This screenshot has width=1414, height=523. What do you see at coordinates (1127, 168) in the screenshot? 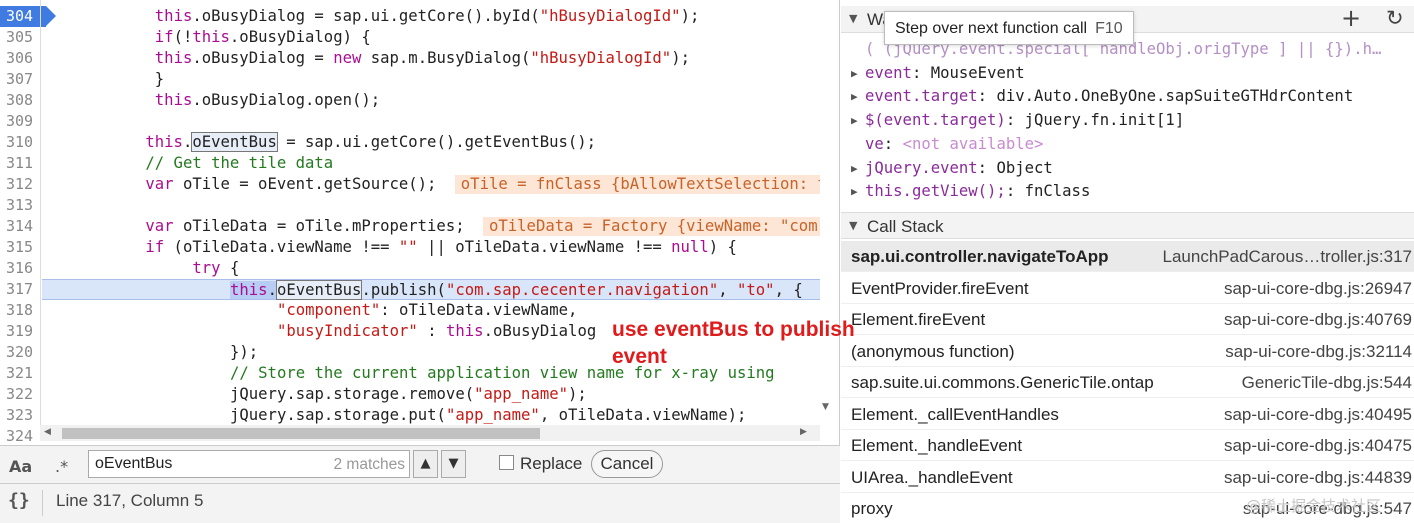
I see `watch-expression: ▶ jQuery.event: Object` at bounding box center [1127, 168].